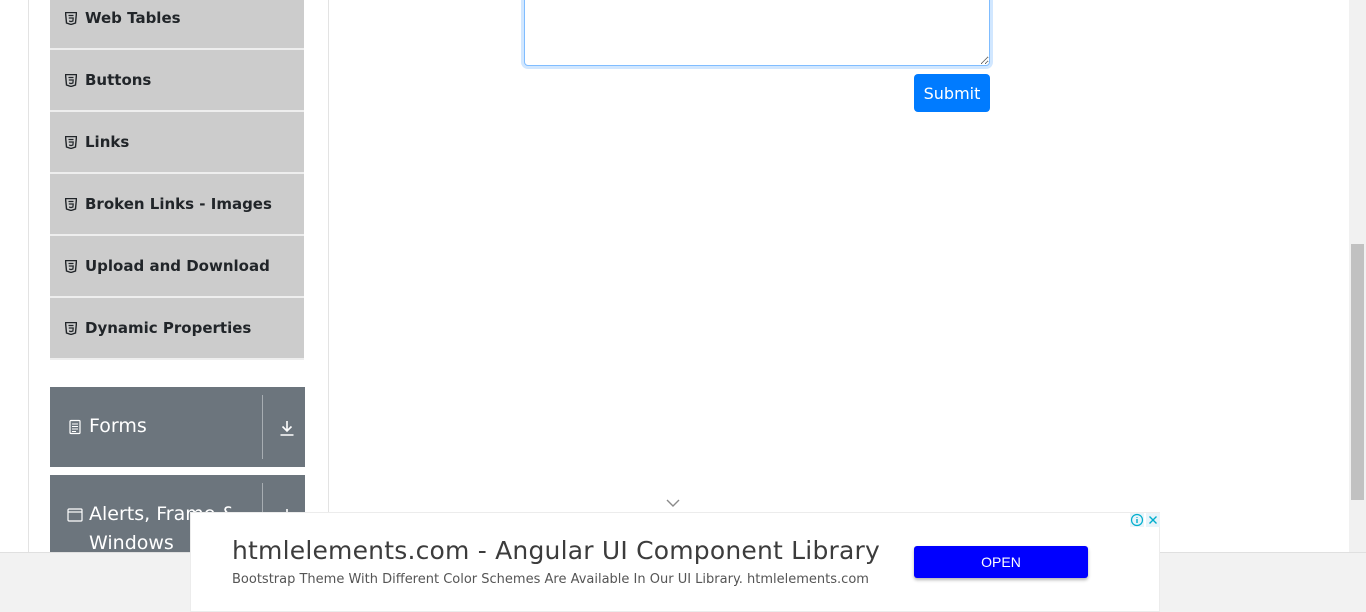 This screenshot has width=1366, height=612. I want to click on sidebar-group-forms: Forms, so click(177, 427).